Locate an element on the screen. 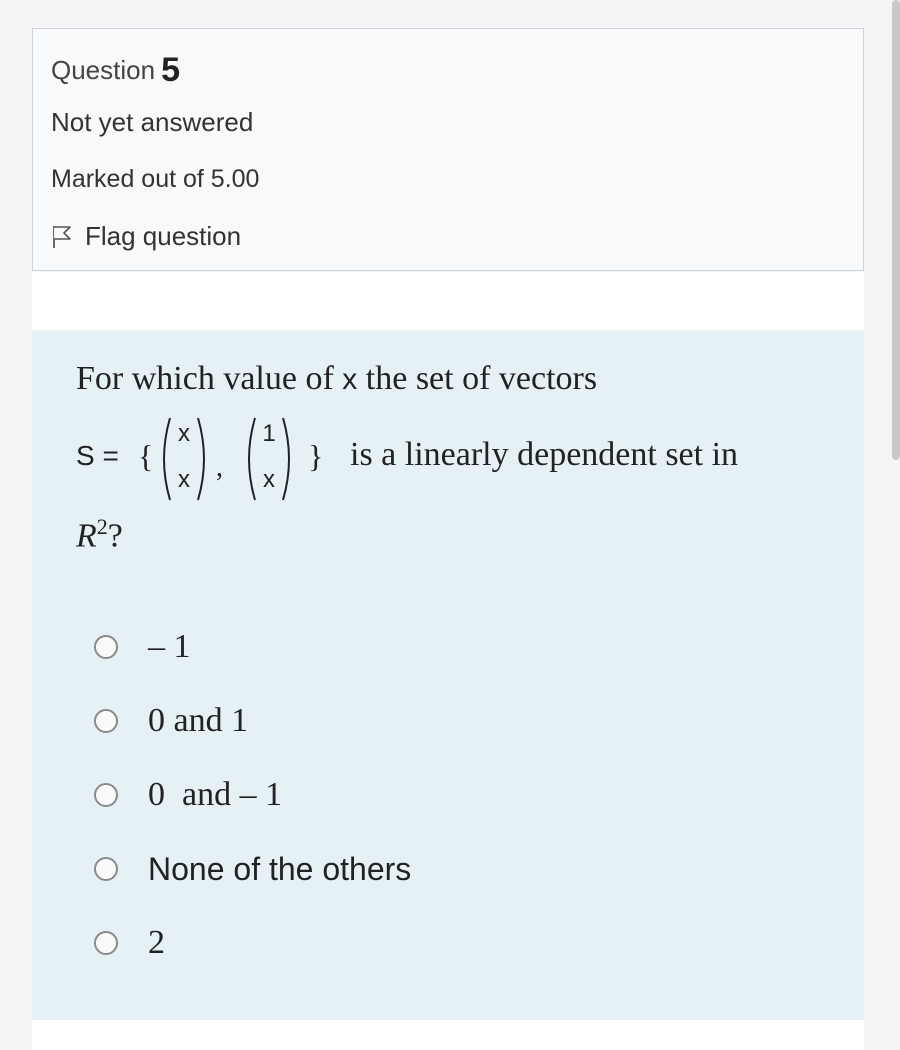 The width and height of the screenshot is (900, 1050). vector-2: 1 x is located at coordinates (269, 459).